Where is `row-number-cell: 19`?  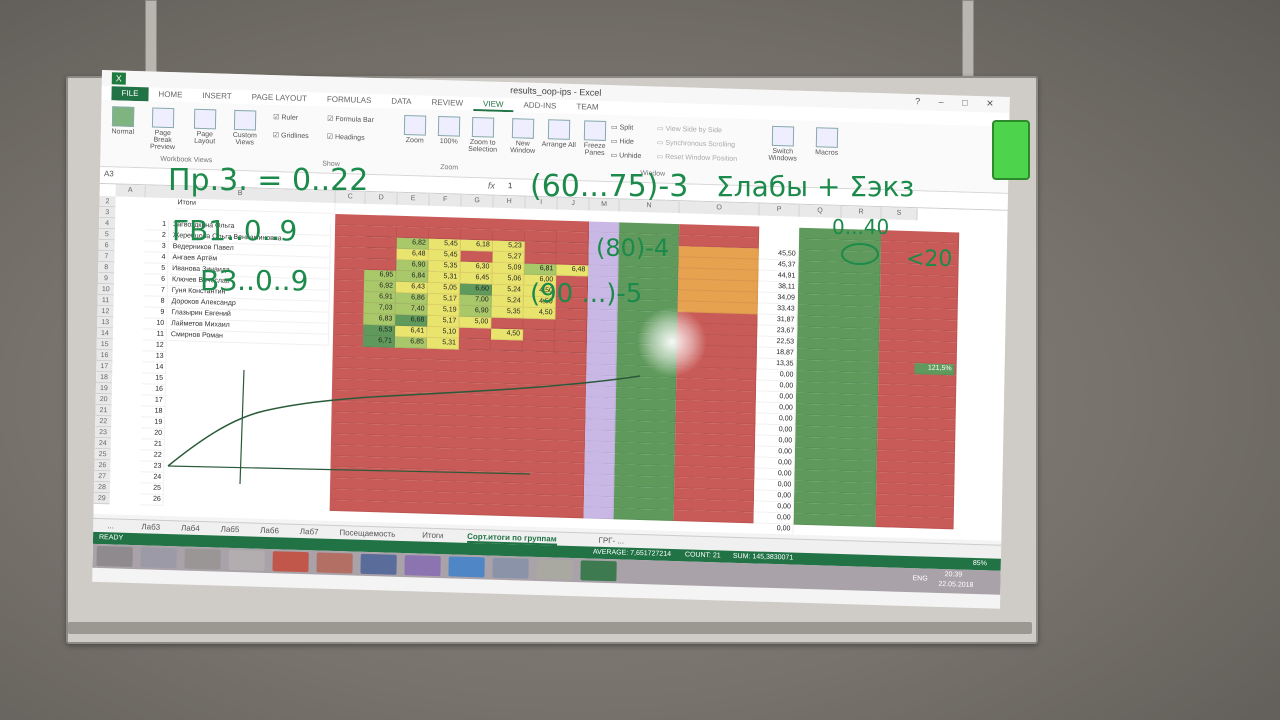 row-number-cell: 19 is located at coordinates (153, 423).